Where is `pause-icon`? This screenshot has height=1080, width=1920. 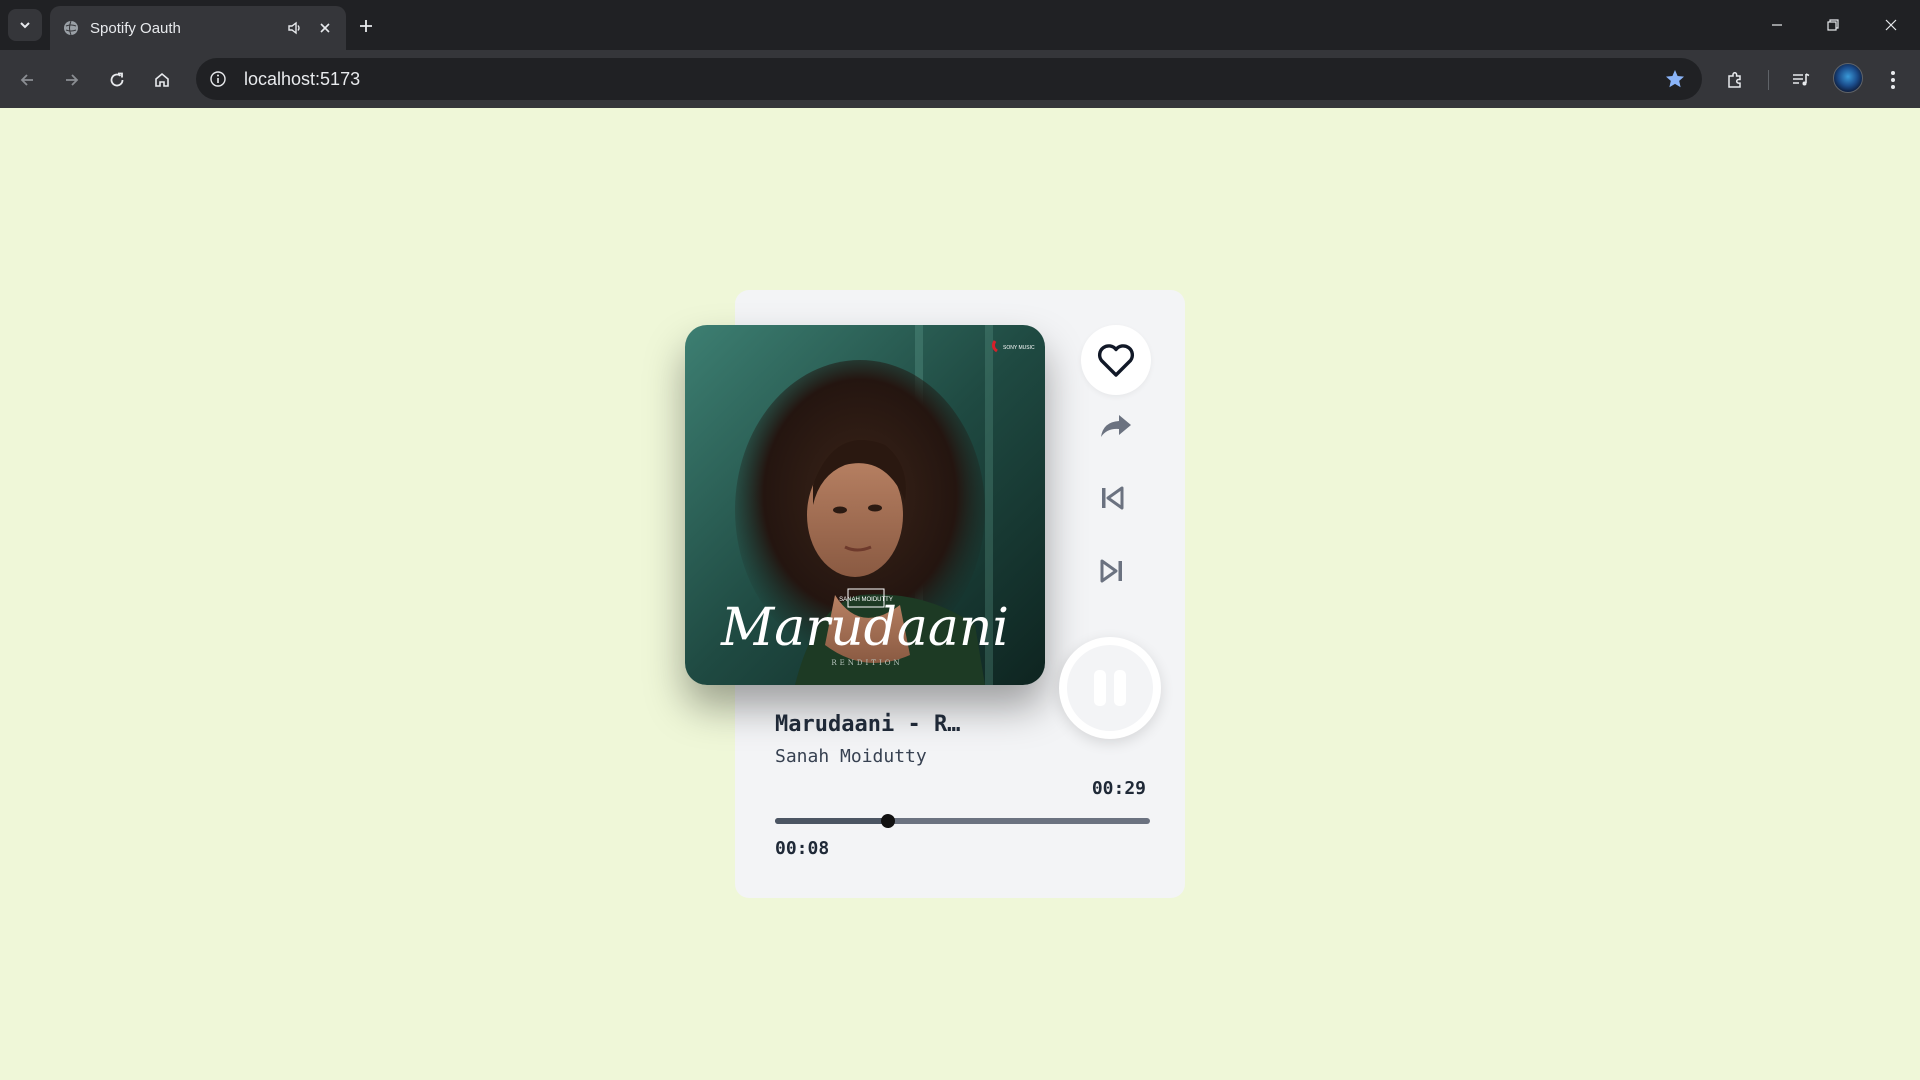 pause-icon is located at coordinates (1110, 688).